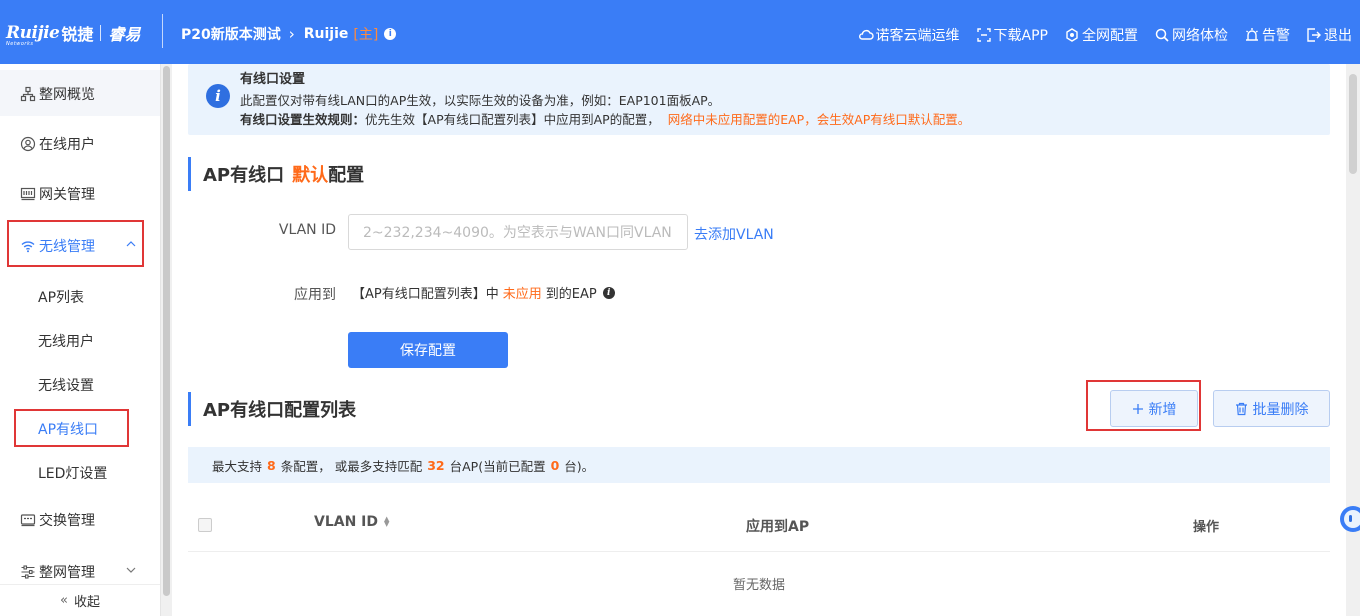 This screenshot has height=616, width=1360. I want to click on column-label: VLAN ID, so click(346, 522).